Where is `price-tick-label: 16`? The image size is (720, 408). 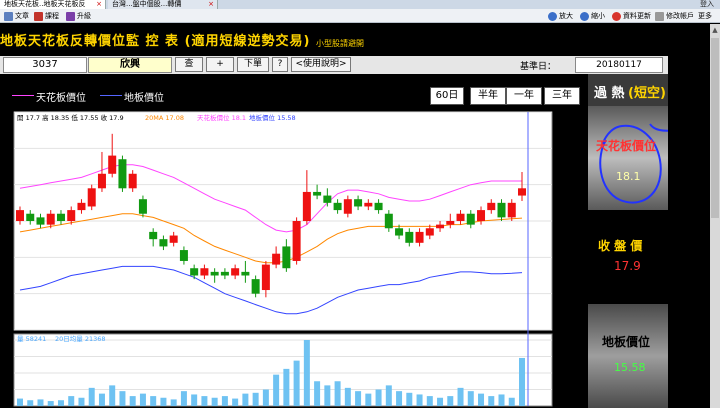 price-tick-label: 16 is located at coordinates (560, 257).